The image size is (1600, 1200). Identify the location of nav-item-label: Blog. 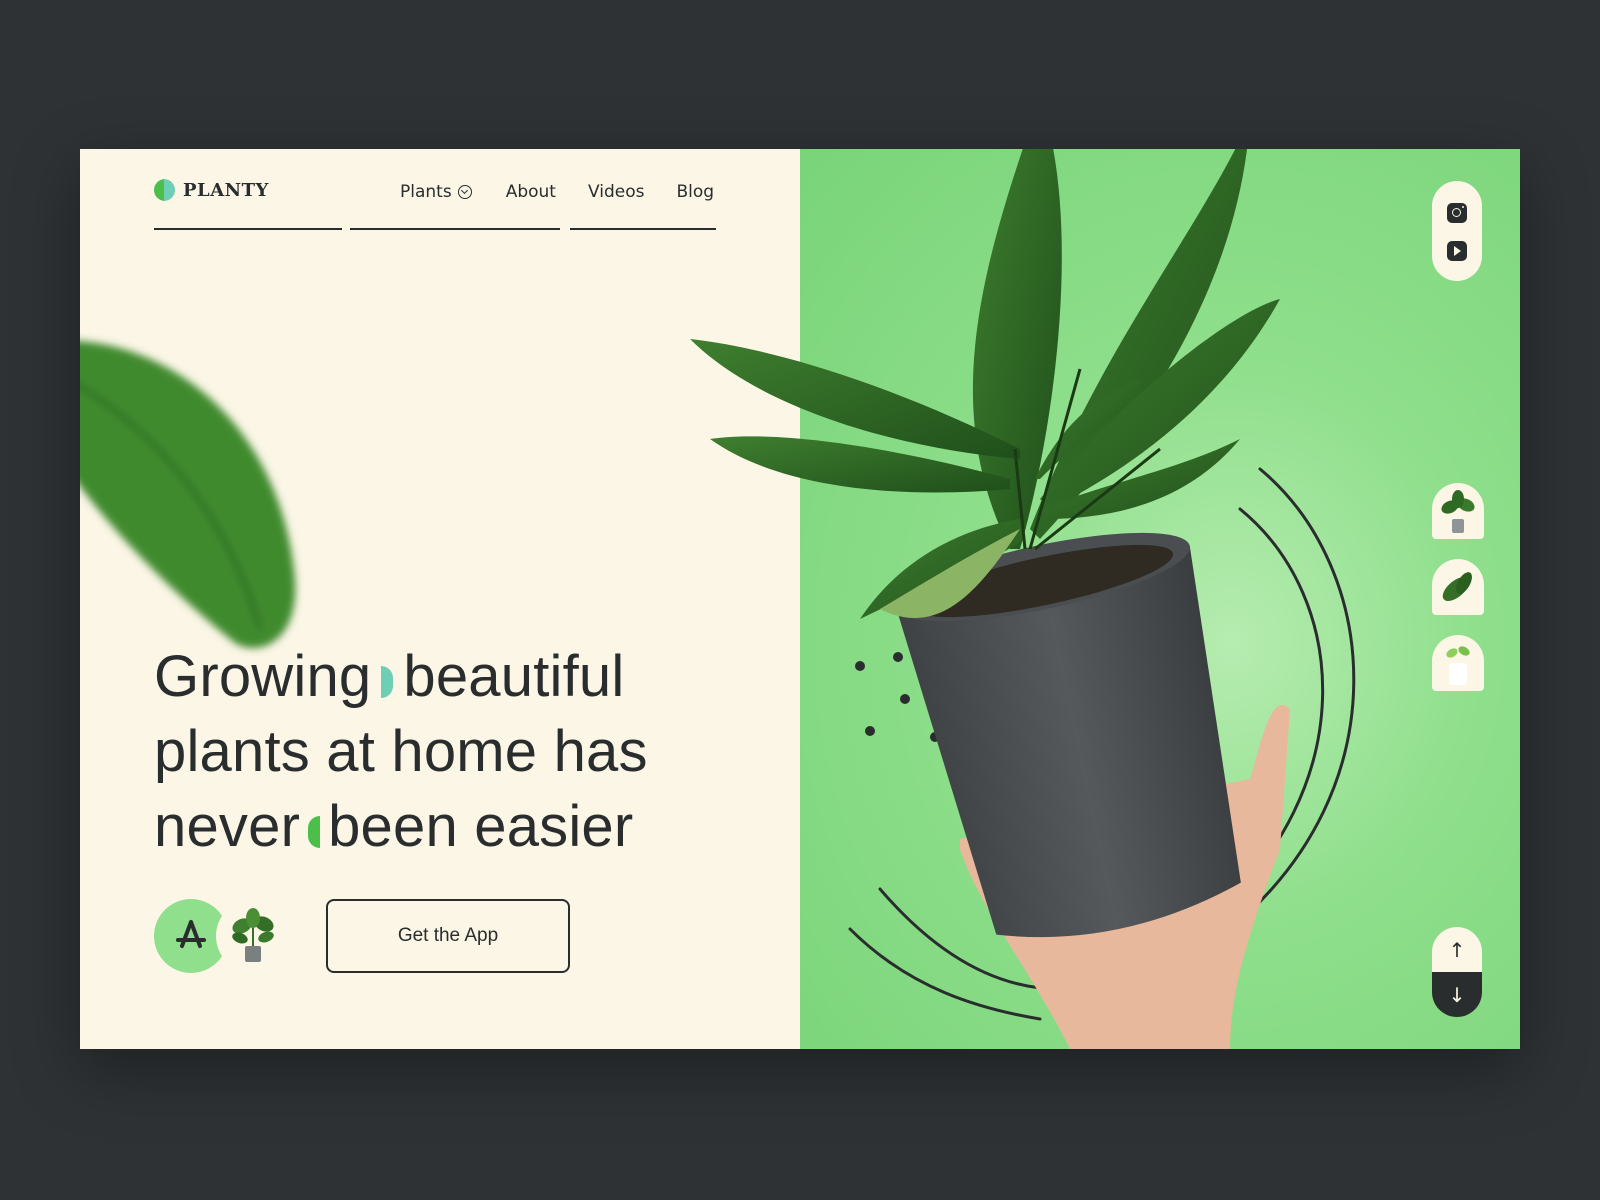
(695, 192).